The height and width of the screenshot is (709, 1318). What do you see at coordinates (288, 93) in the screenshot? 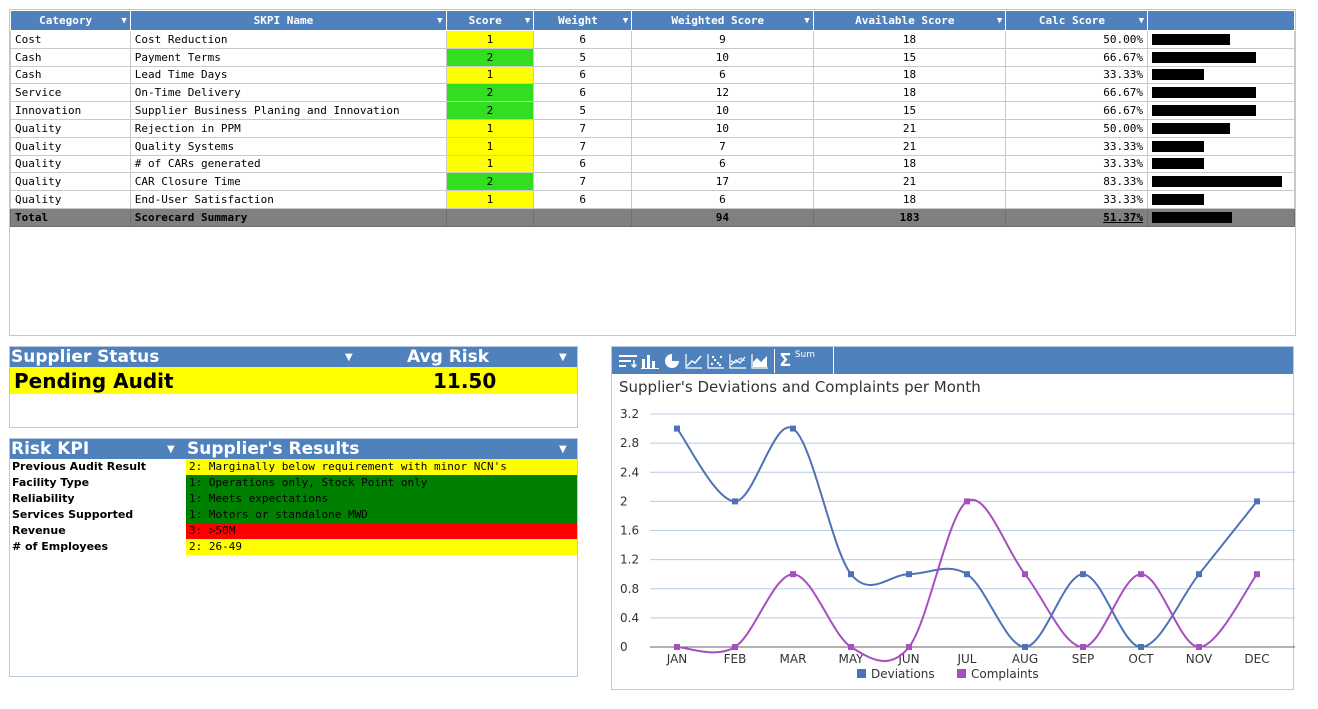
I see `cell-skpi-name: On-Time Delivery` at bounding box center [288, 93].